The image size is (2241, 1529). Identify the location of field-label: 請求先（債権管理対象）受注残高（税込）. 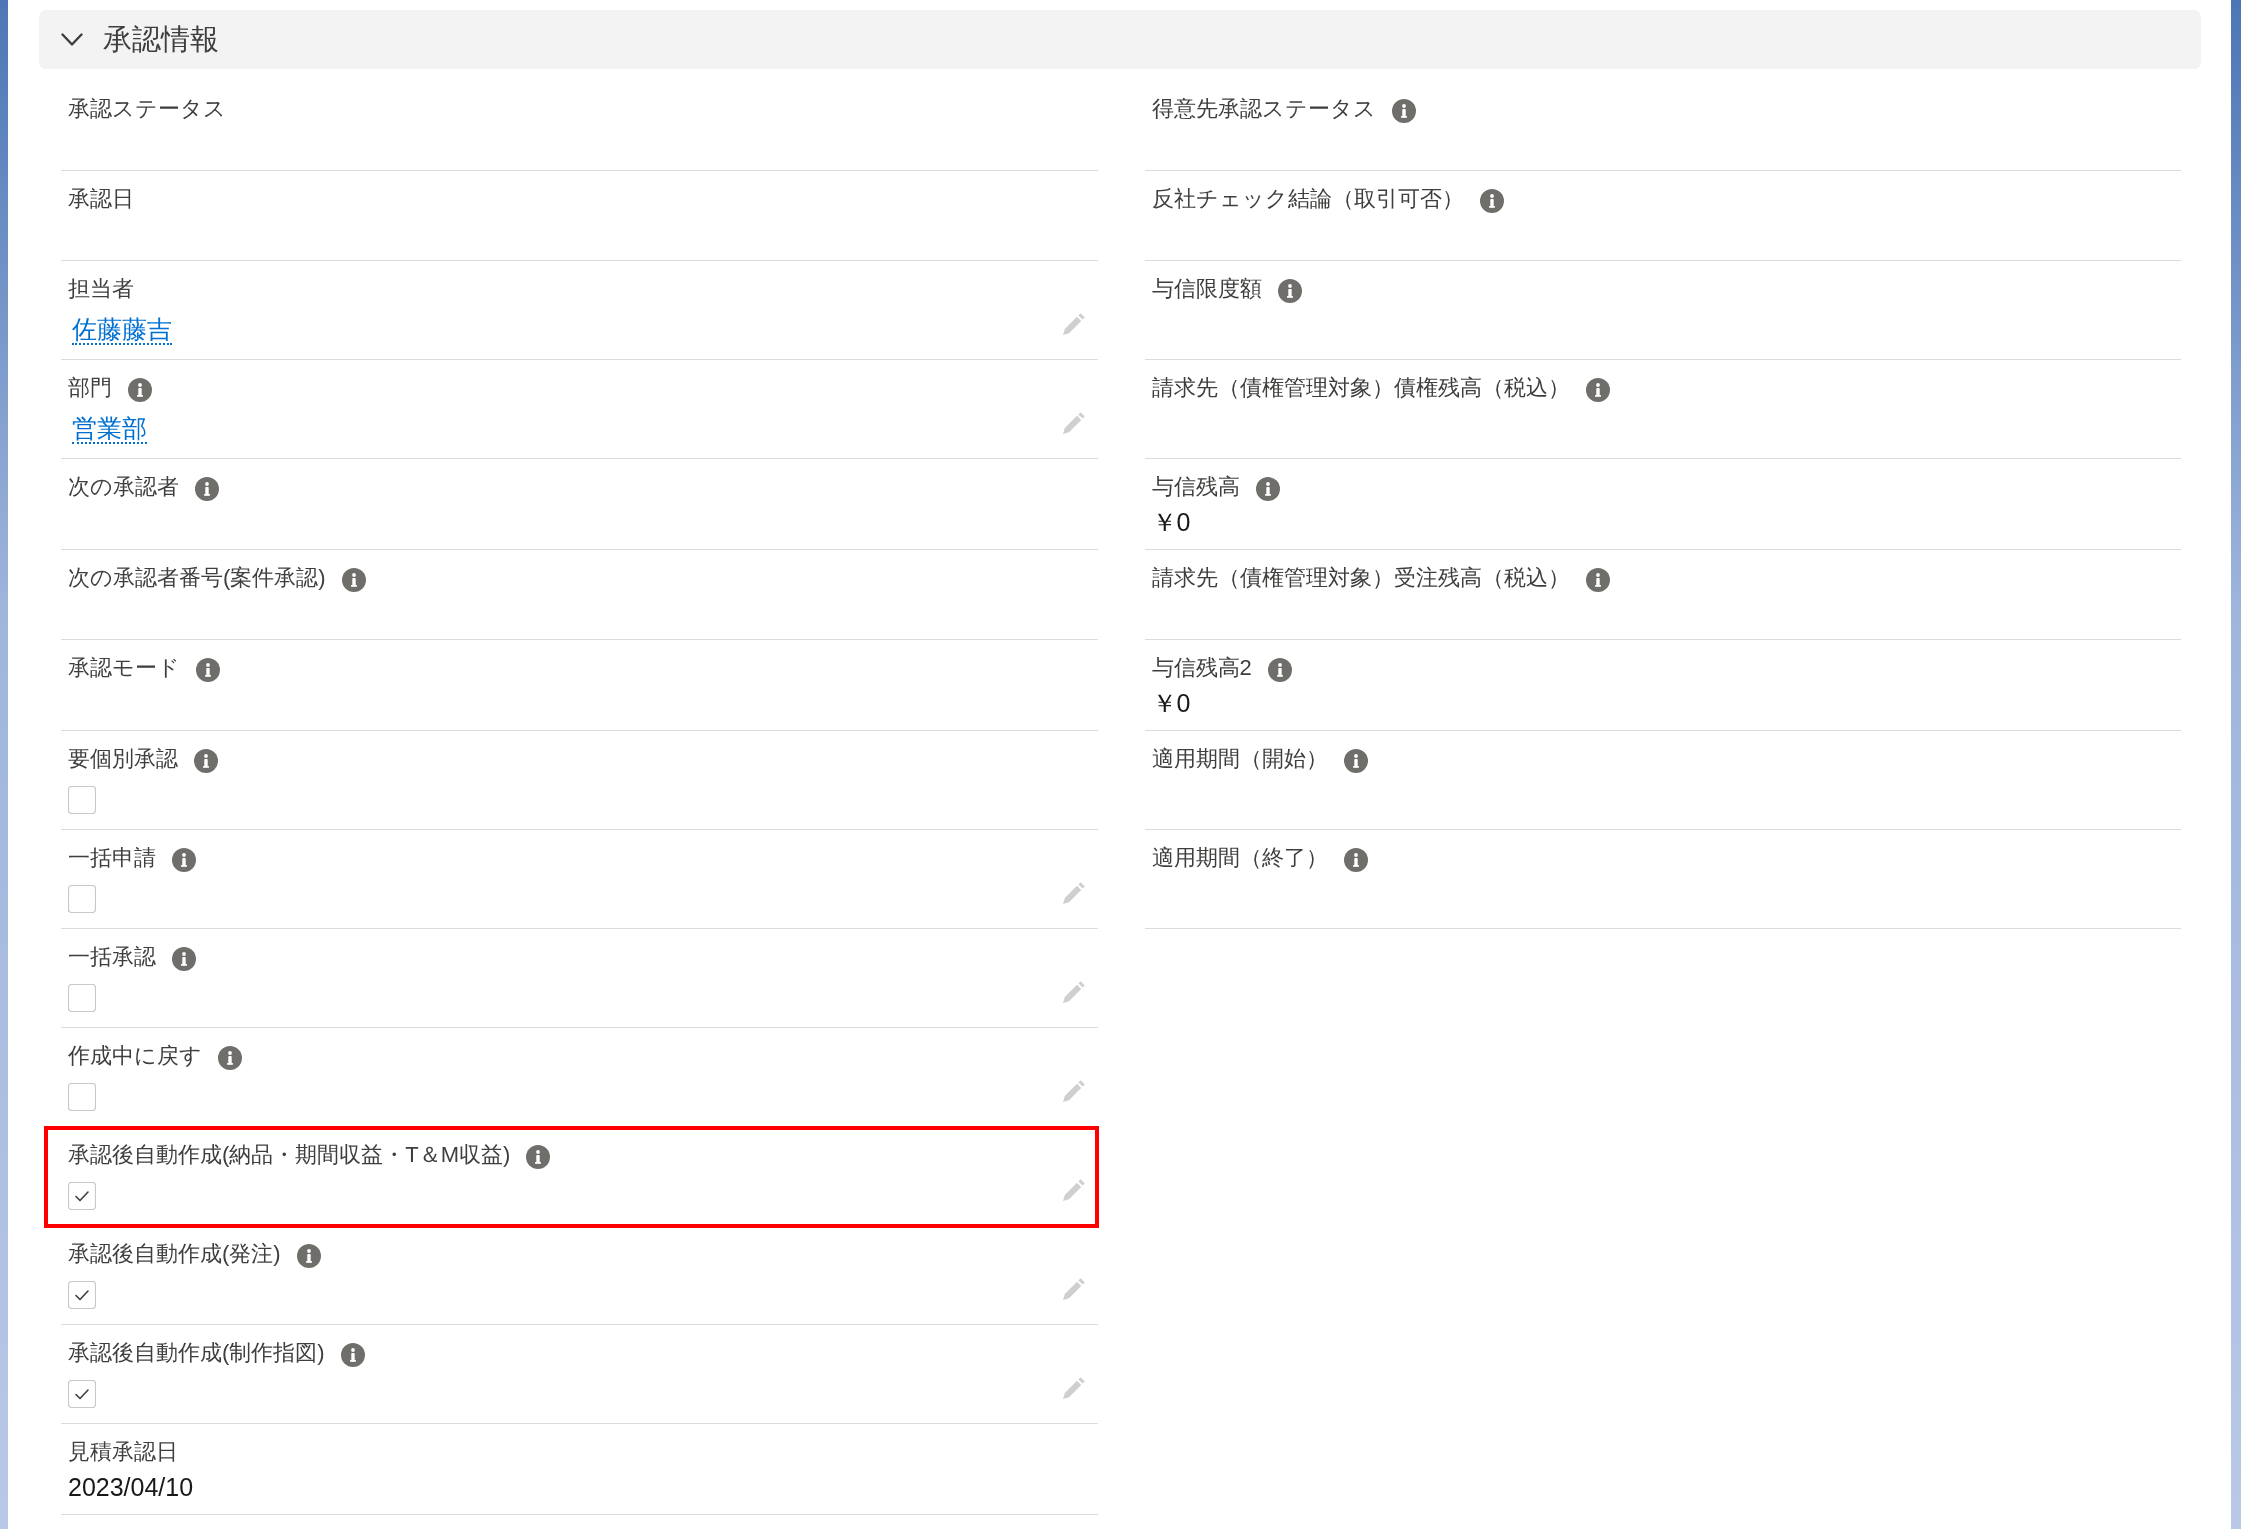
(1360, 578).